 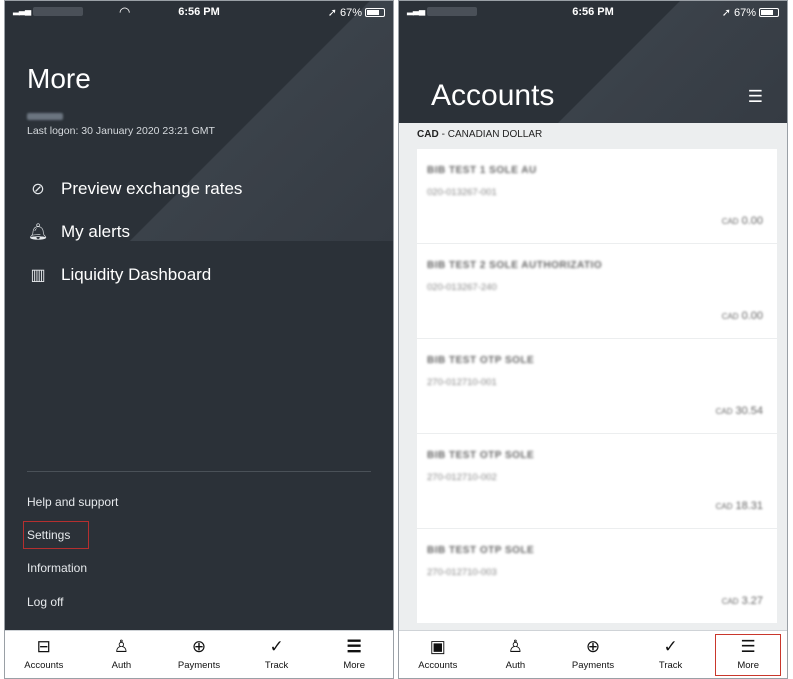 What do you see at coordinates (43, 646) in the screenshot?
I see `accounts-icon: ⊟` at bounding box center [43, 646].